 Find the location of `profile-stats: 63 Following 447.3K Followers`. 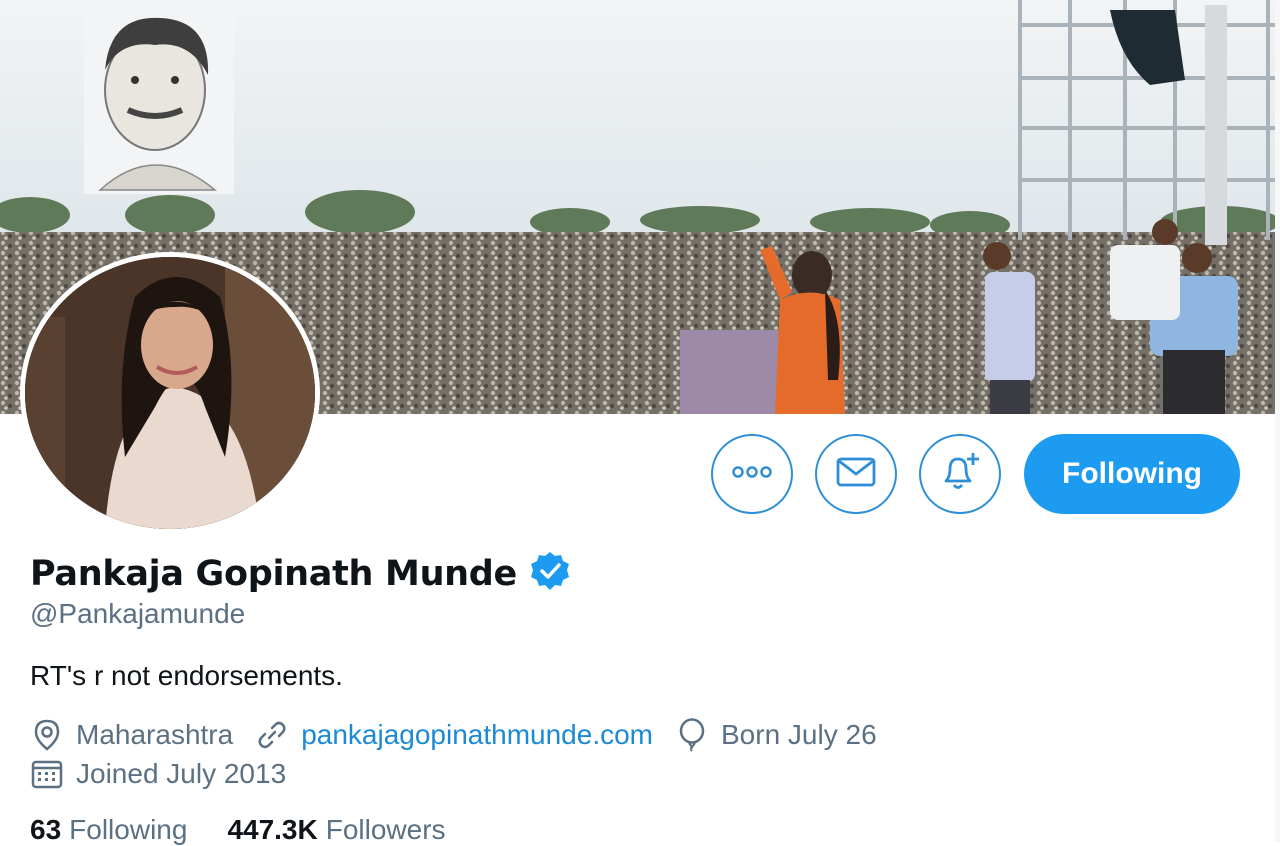

profile-stats: 63 Following 447.3K Followers is located at coordinates (238, 830).